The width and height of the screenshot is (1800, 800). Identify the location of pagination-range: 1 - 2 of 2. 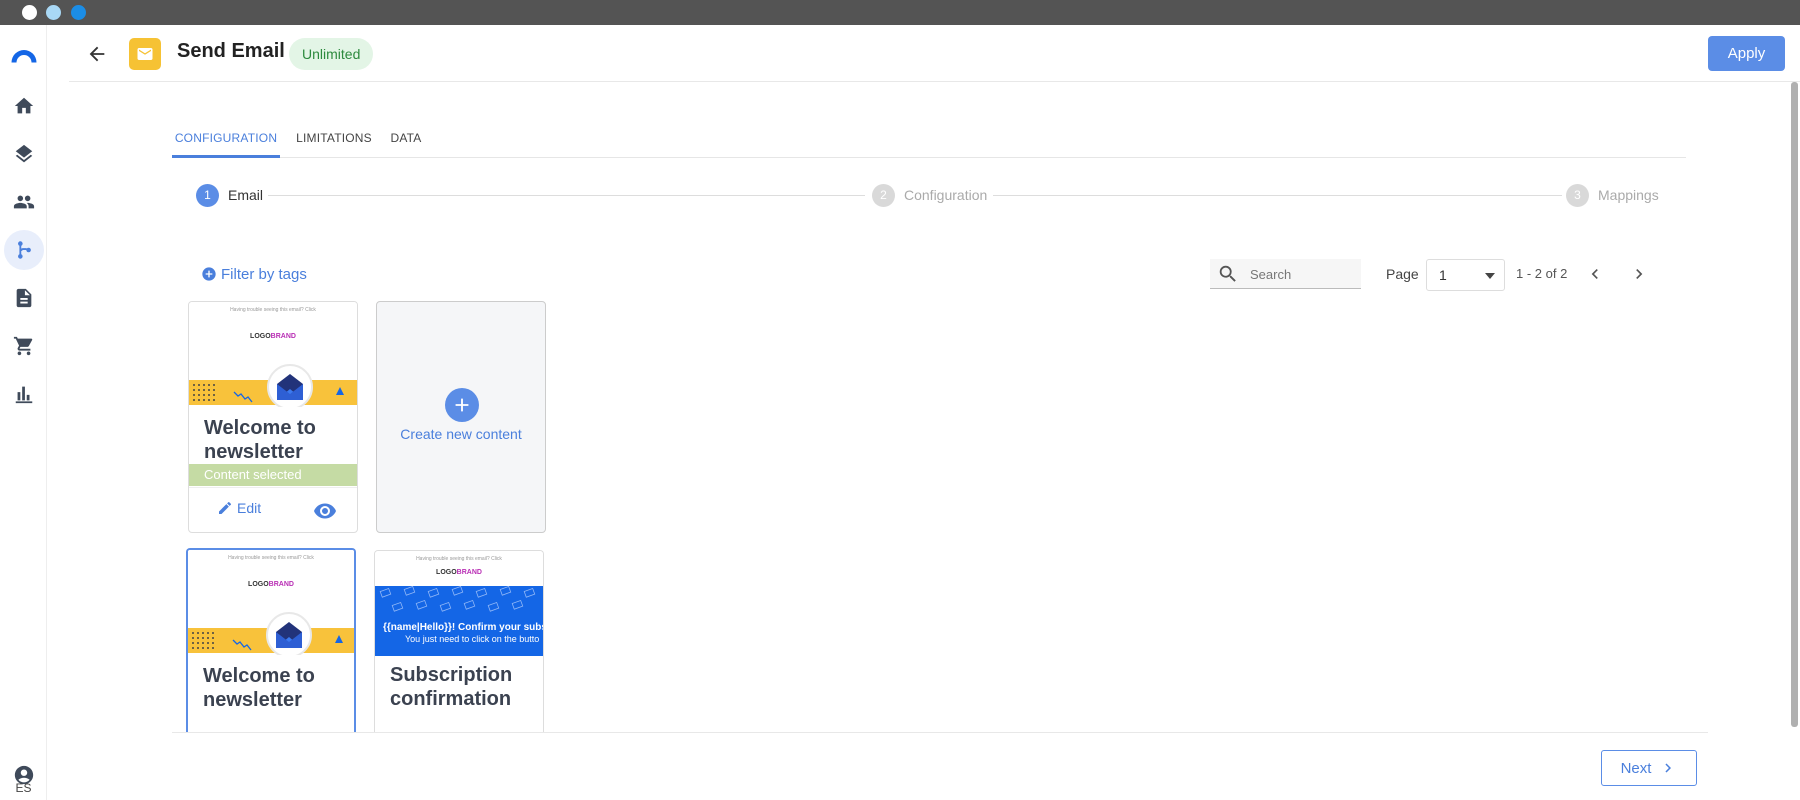
(1542, 273).